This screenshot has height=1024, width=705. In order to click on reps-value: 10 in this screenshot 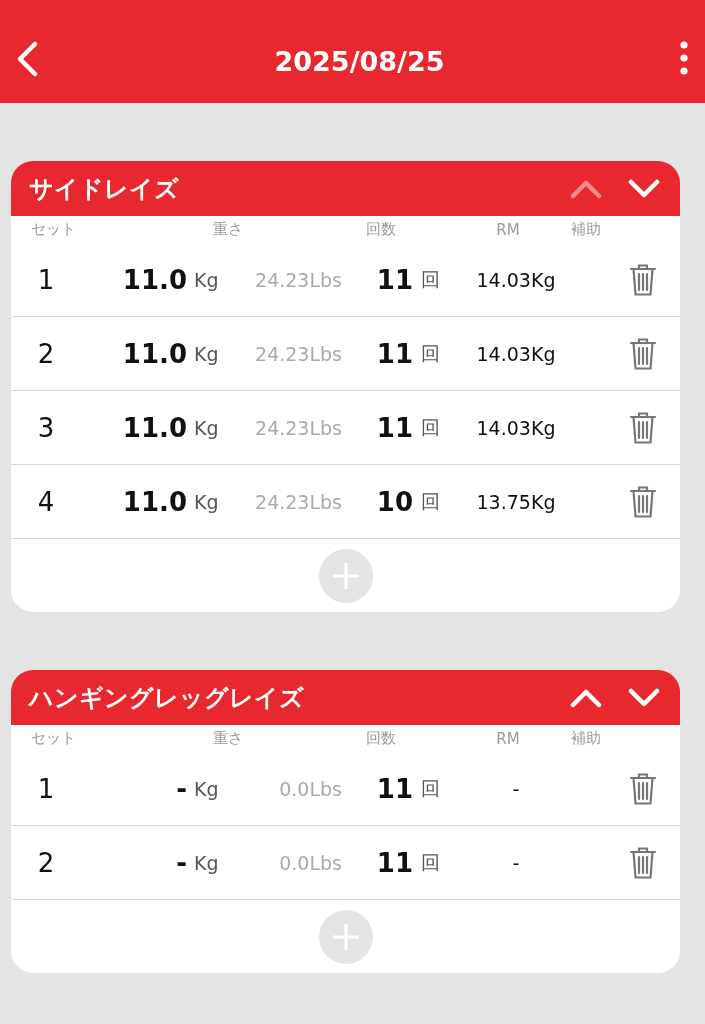, I will do `click(377, 501)`.